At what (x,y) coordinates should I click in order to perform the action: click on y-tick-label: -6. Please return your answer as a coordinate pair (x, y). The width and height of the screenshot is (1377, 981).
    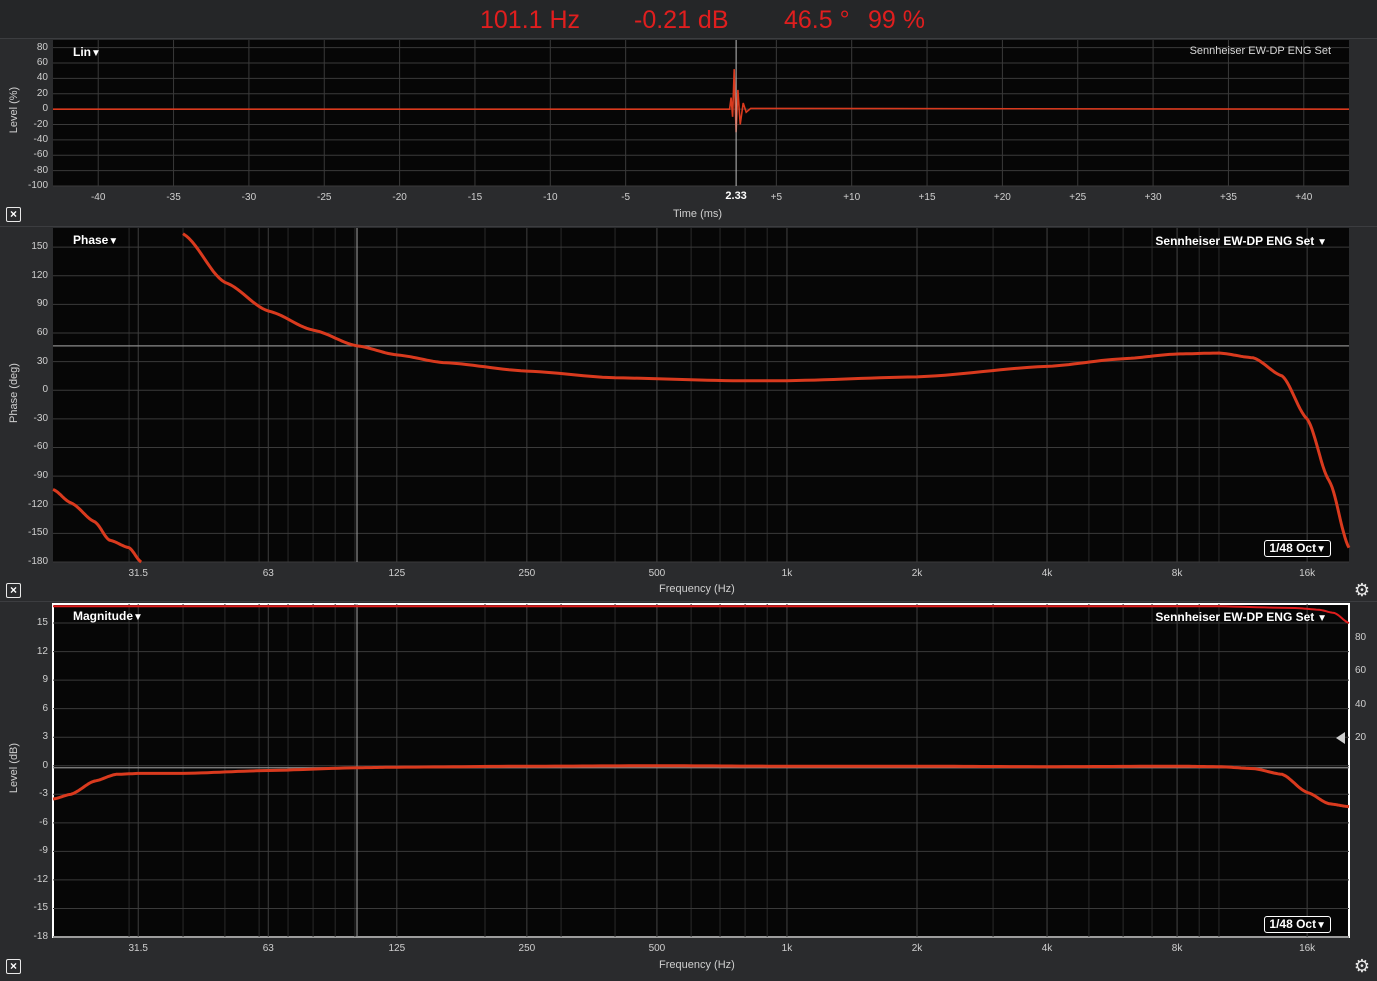
    Looking at the image, I should click on (43, 822).